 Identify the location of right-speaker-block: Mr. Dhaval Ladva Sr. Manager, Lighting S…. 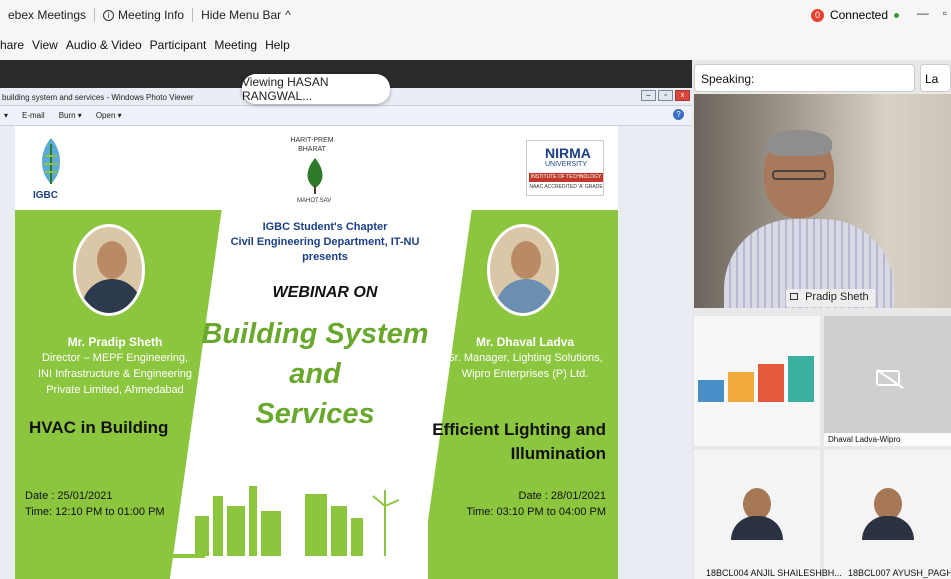
(525, 358).